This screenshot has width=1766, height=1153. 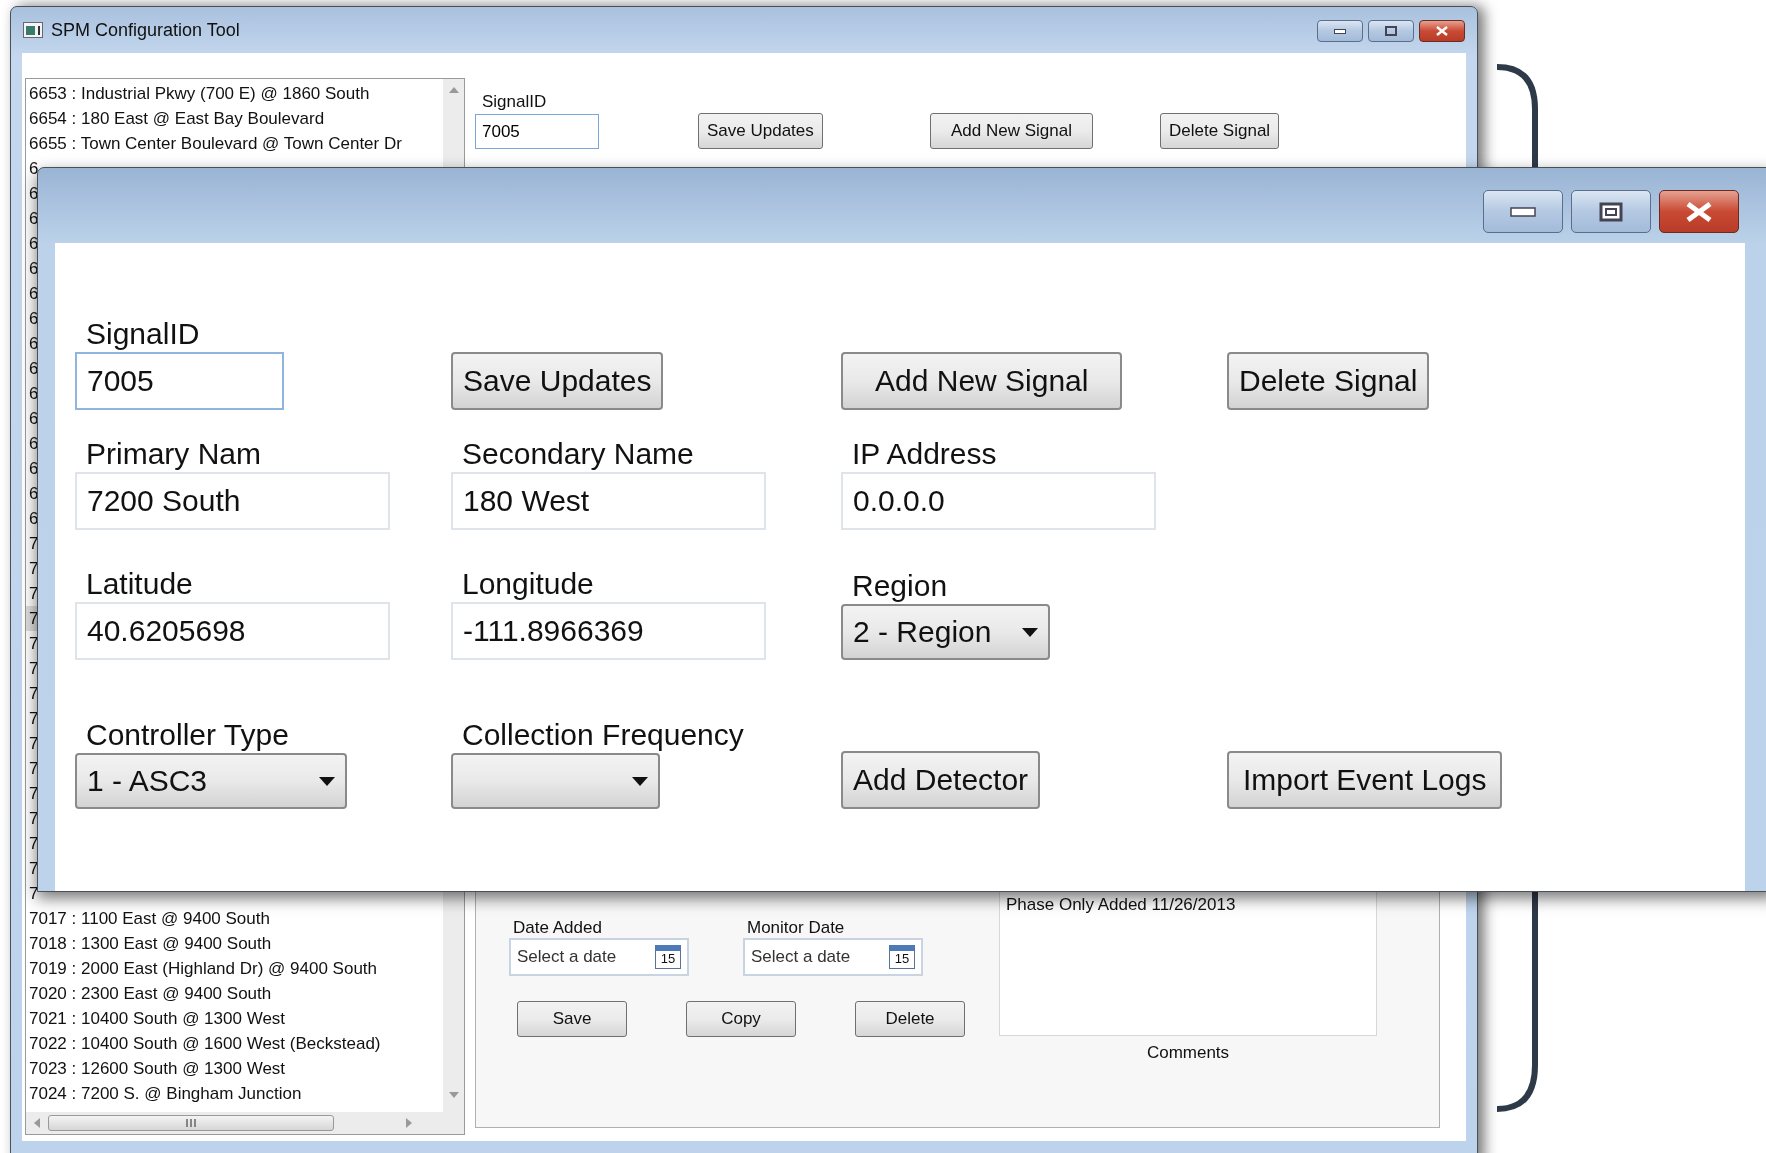 What do you see at coordinates (910, 1019) in the screenshot?
I see `action-button: Delete` at bounding box center [910, 1019].